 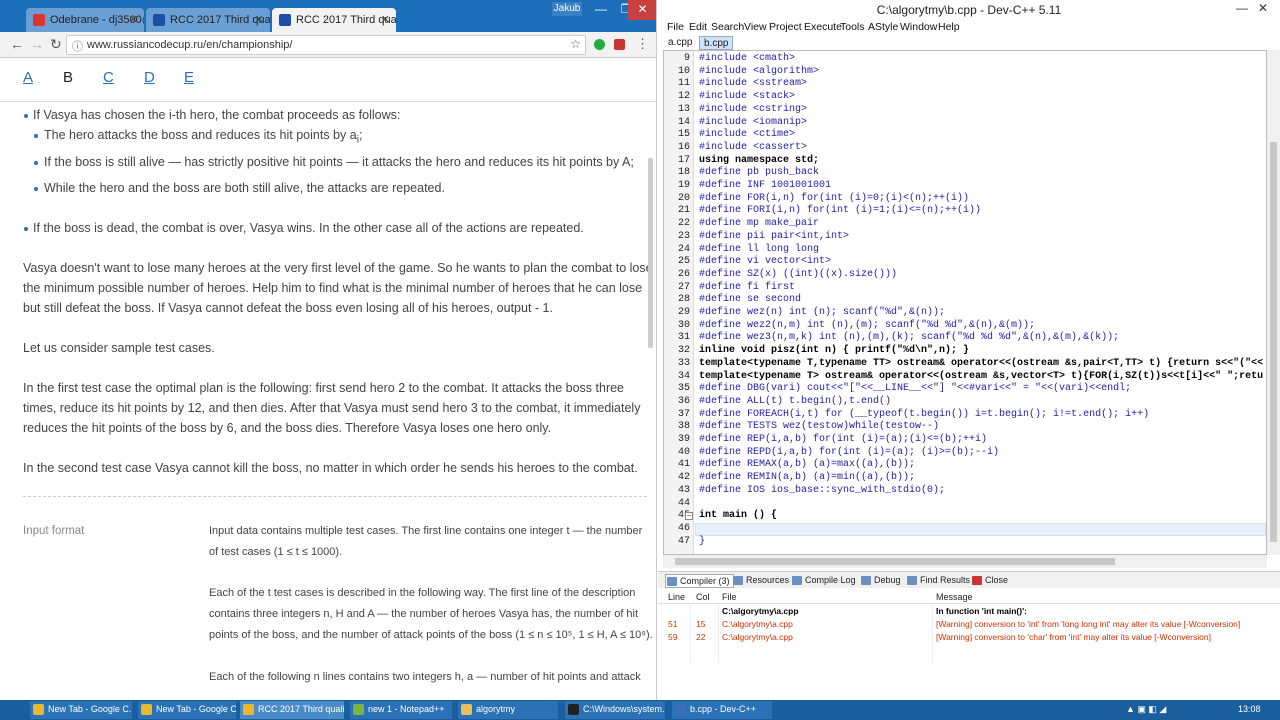 What do you see at coordinates (765, 186) in the screenshot?
I see `code-line: #define INF 1001001001` at bounding box center [765, 186].